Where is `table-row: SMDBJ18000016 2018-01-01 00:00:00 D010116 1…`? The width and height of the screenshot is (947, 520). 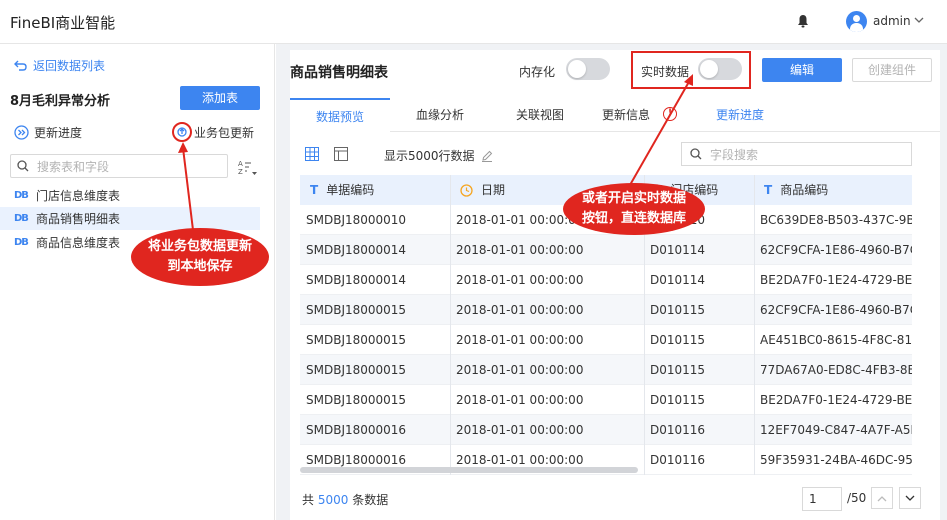
table-row: SMDBJ18000016 2018-01-01 00:00:00 D010116 1… is located at coordinates (606, 430).